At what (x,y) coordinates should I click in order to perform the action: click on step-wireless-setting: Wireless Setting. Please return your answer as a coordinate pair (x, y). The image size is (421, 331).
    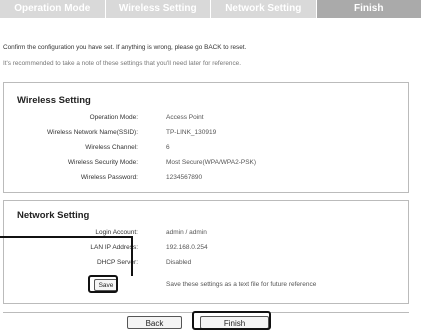
    Looking at the image, I should click on (159, 9).